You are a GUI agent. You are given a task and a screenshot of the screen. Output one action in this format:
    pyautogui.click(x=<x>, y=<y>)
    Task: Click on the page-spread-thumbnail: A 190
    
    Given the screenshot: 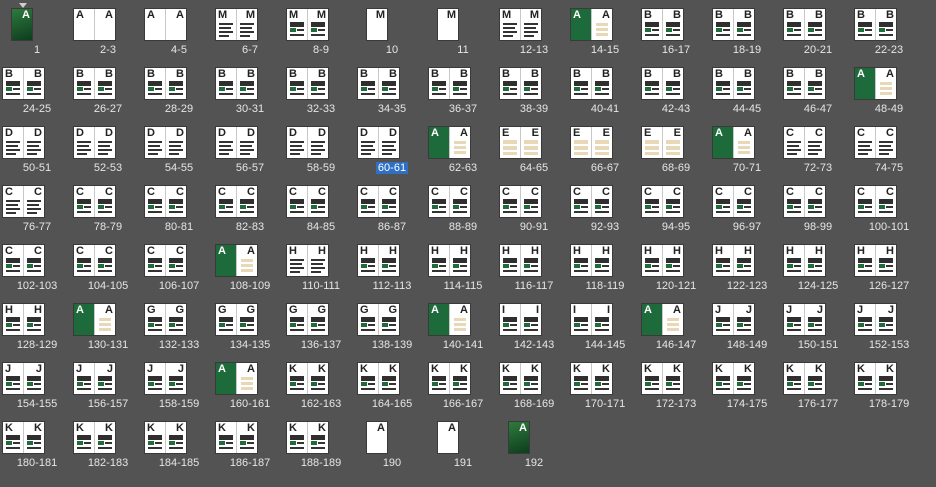 What is the action you would take?
    pyautogui.click(x=392, y=443)
    